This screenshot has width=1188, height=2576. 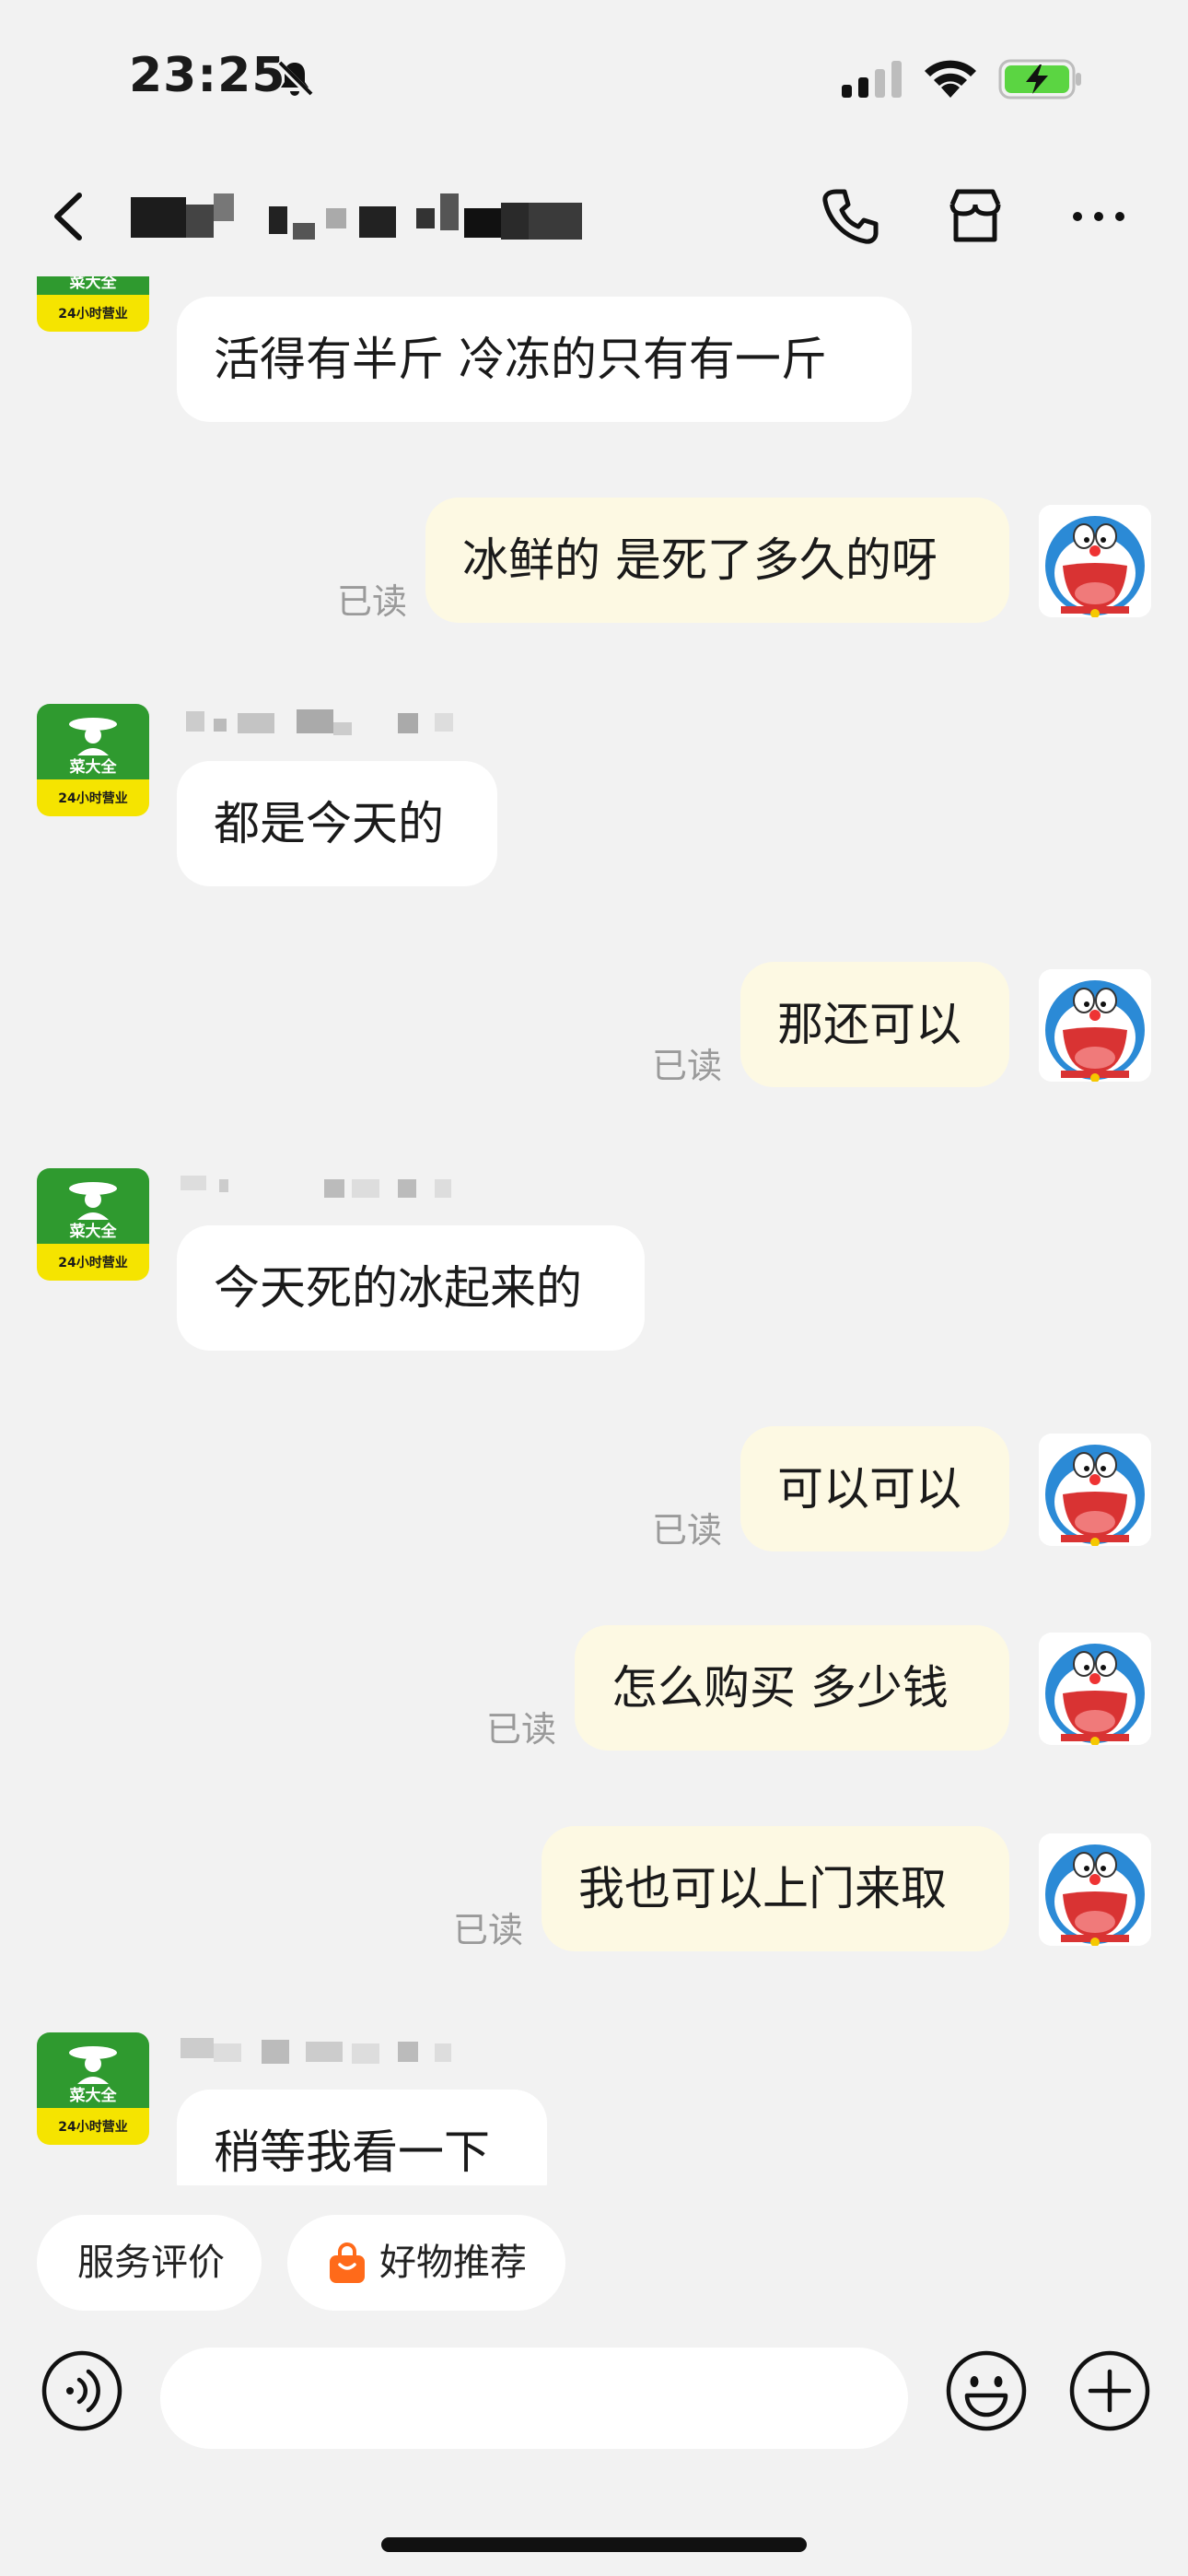 I want to click on recommend-chip: 好物推荐, so click(x=426, y=2263).